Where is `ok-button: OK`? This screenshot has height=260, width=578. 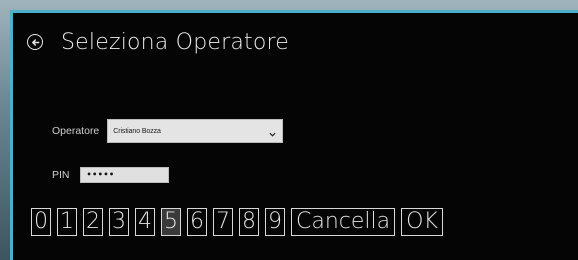
ok-button: OK is located at coordinates (422, 222).